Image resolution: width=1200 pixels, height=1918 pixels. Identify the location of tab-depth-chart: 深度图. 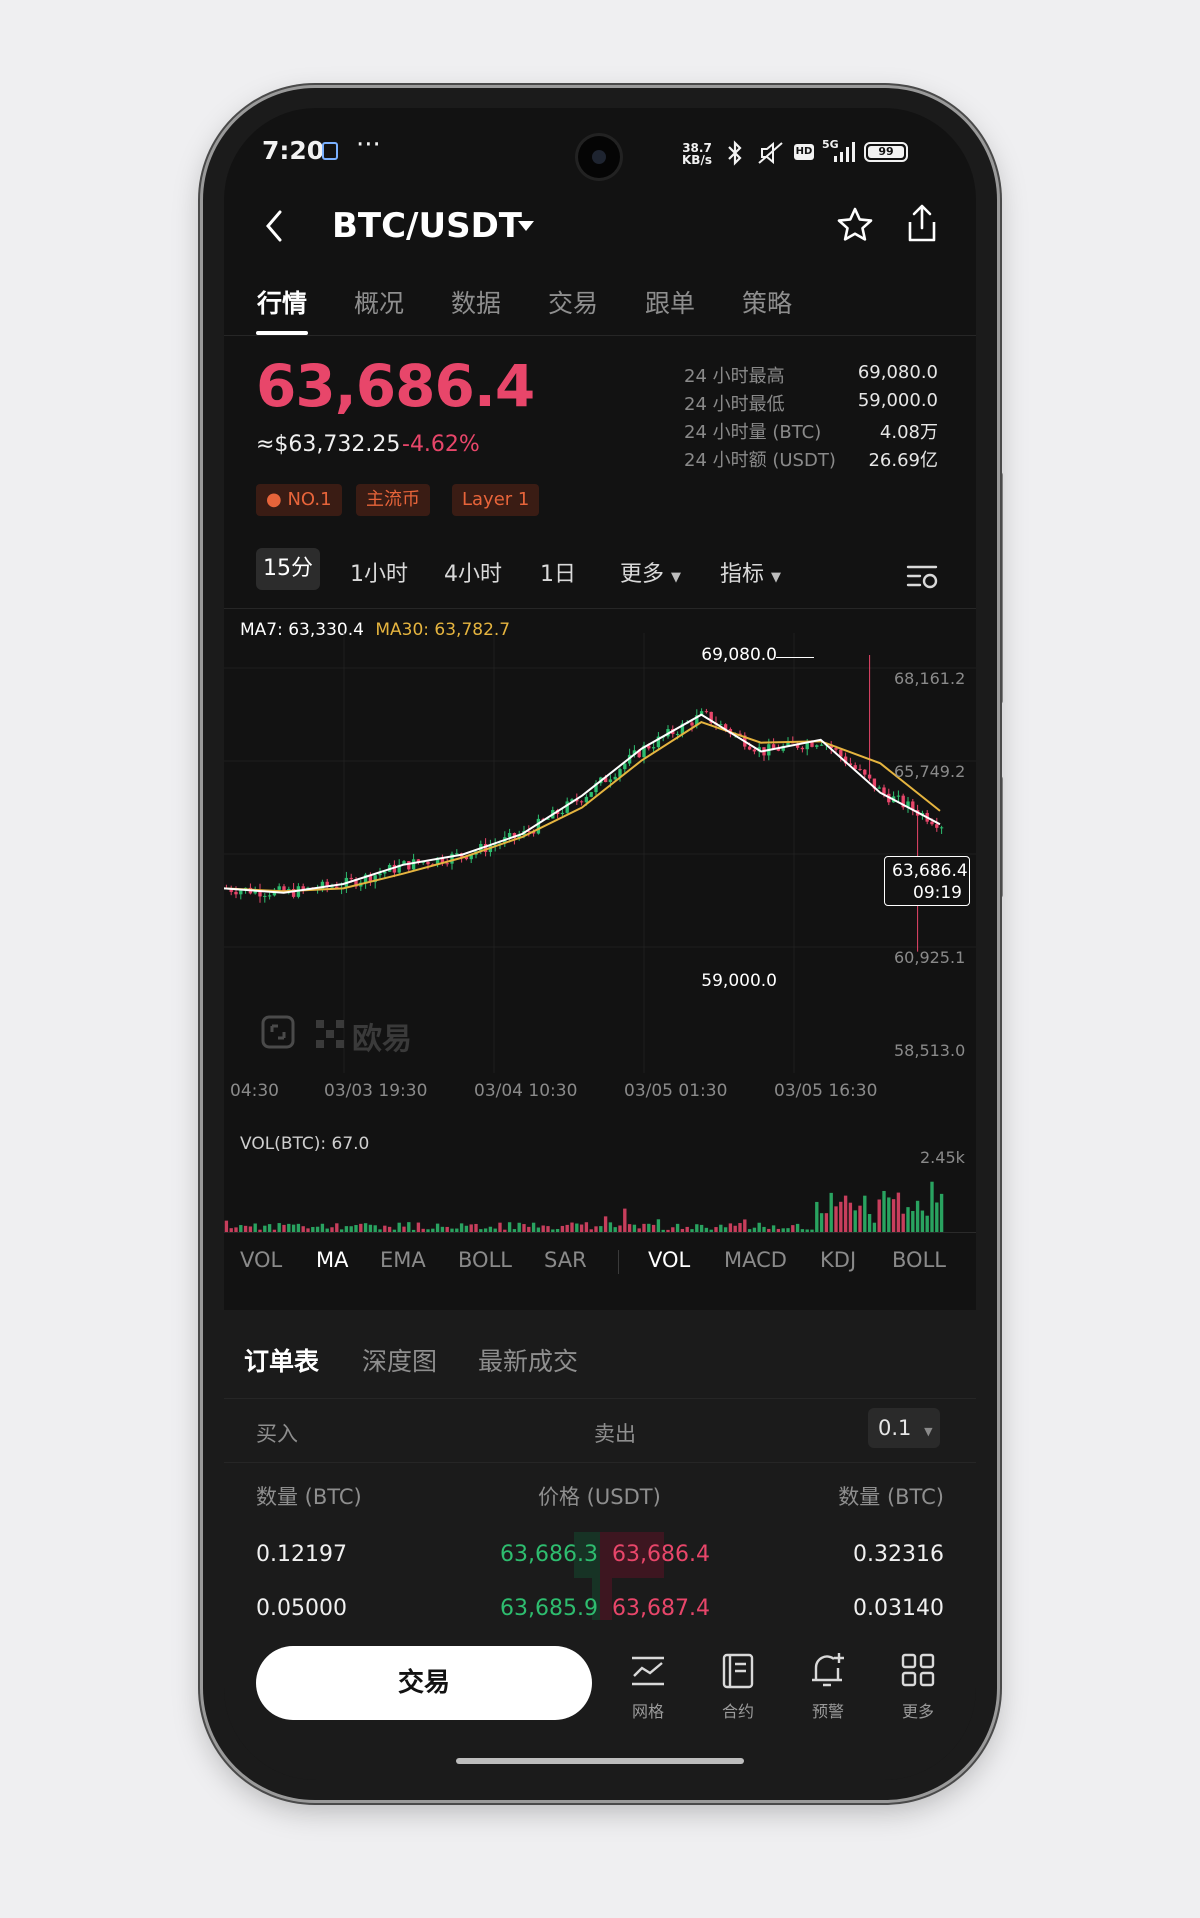
(399, 1360).